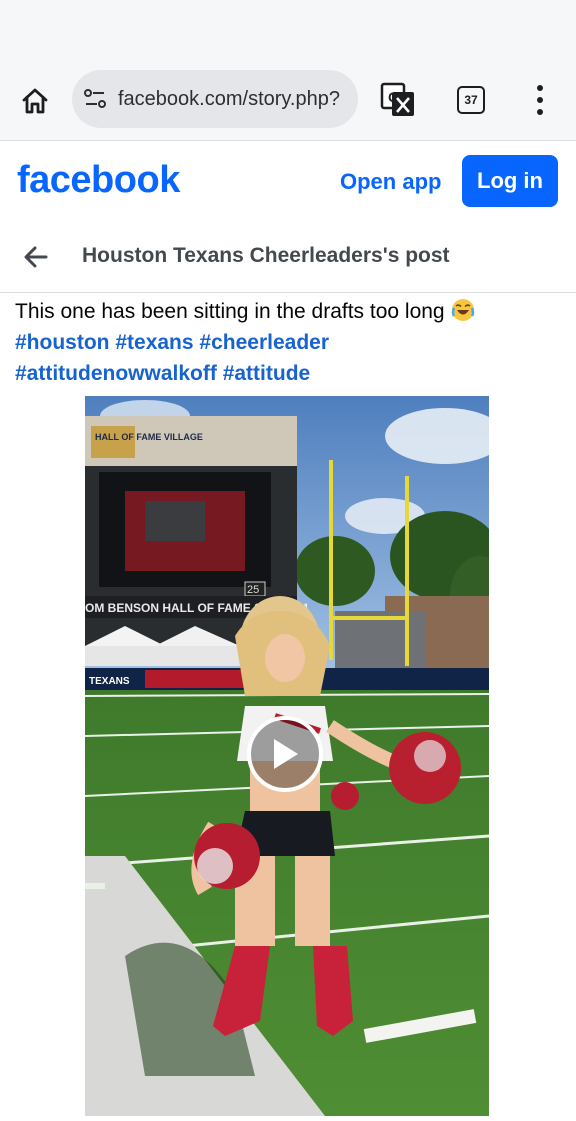 The width and height of the screenshot is (576, 1121). What do you see at coordinates (62, 342) in the screenshot?
I see `hashtag-link: #houston` at bounding box center [62, 342].